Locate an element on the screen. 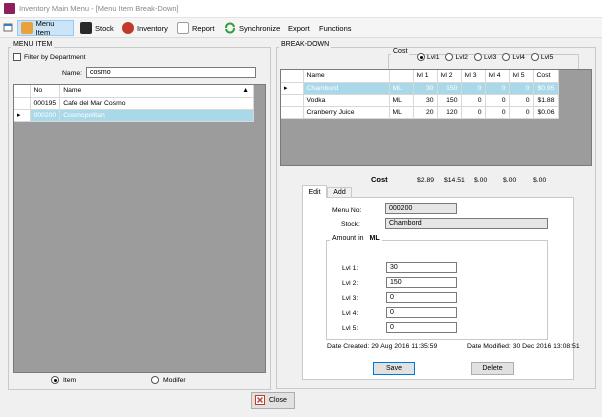 This screenshot has height=417, width=602. lvl2-input: 150 is located at coordinates (421, 282).